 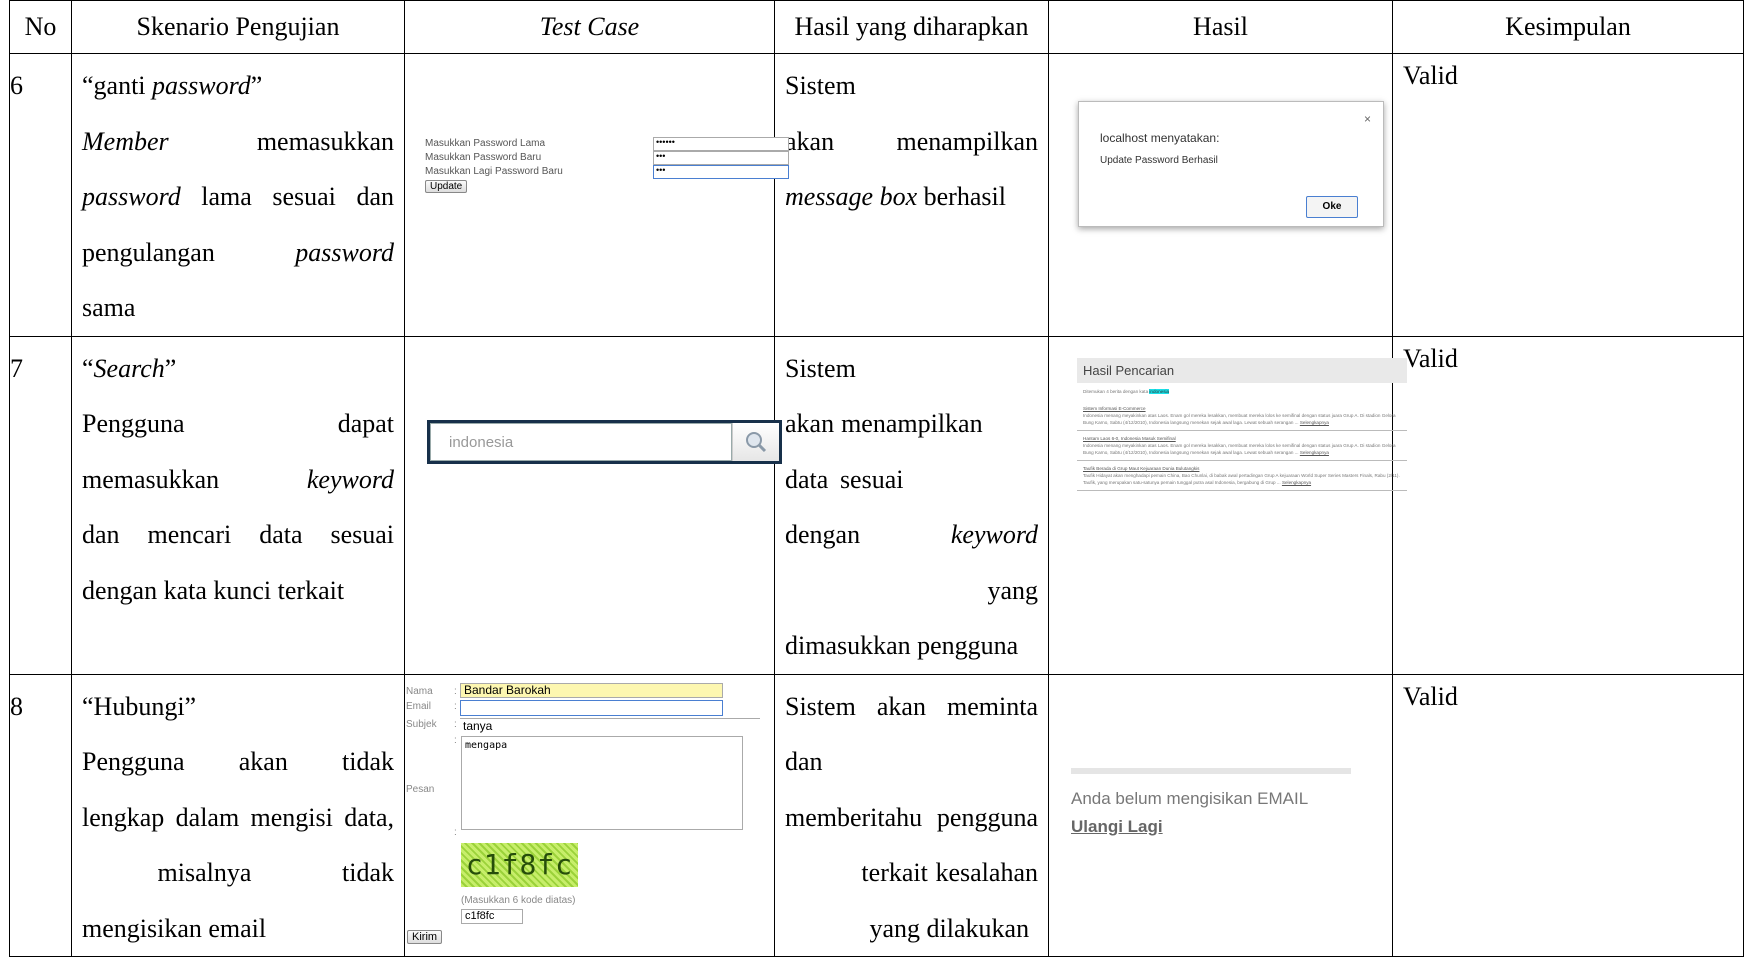 I want to click on message-label: Pesan, so click(x=420, y=789).